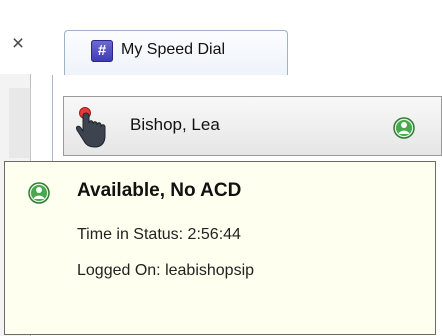  What do you see at coordinates (175, 124) in the screenshot?
I see `contact-name: Bishop, Lea` at bounding box center [175, 124].